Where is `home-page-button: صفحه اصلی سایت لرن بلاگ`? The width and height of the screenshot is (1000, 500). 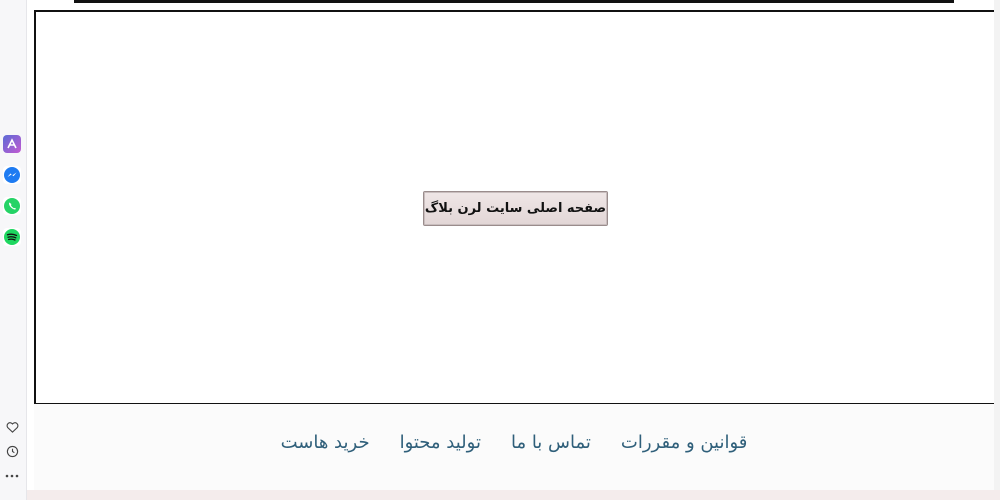
home-page-button: صفحه اصلی سایت لرن بلاگ is located at coordinates (515, 208).